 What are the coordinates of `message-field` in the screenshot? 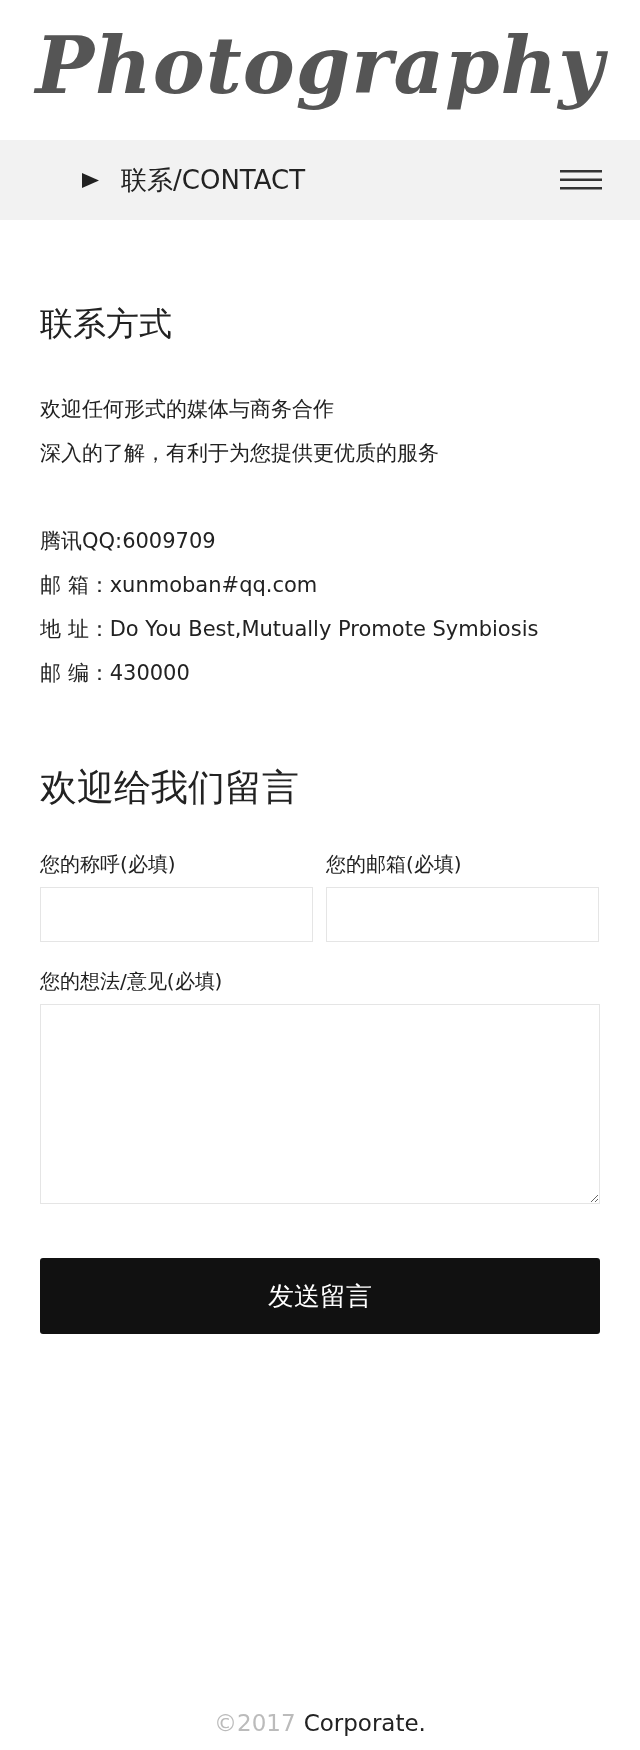 It's located at (320, 1104).